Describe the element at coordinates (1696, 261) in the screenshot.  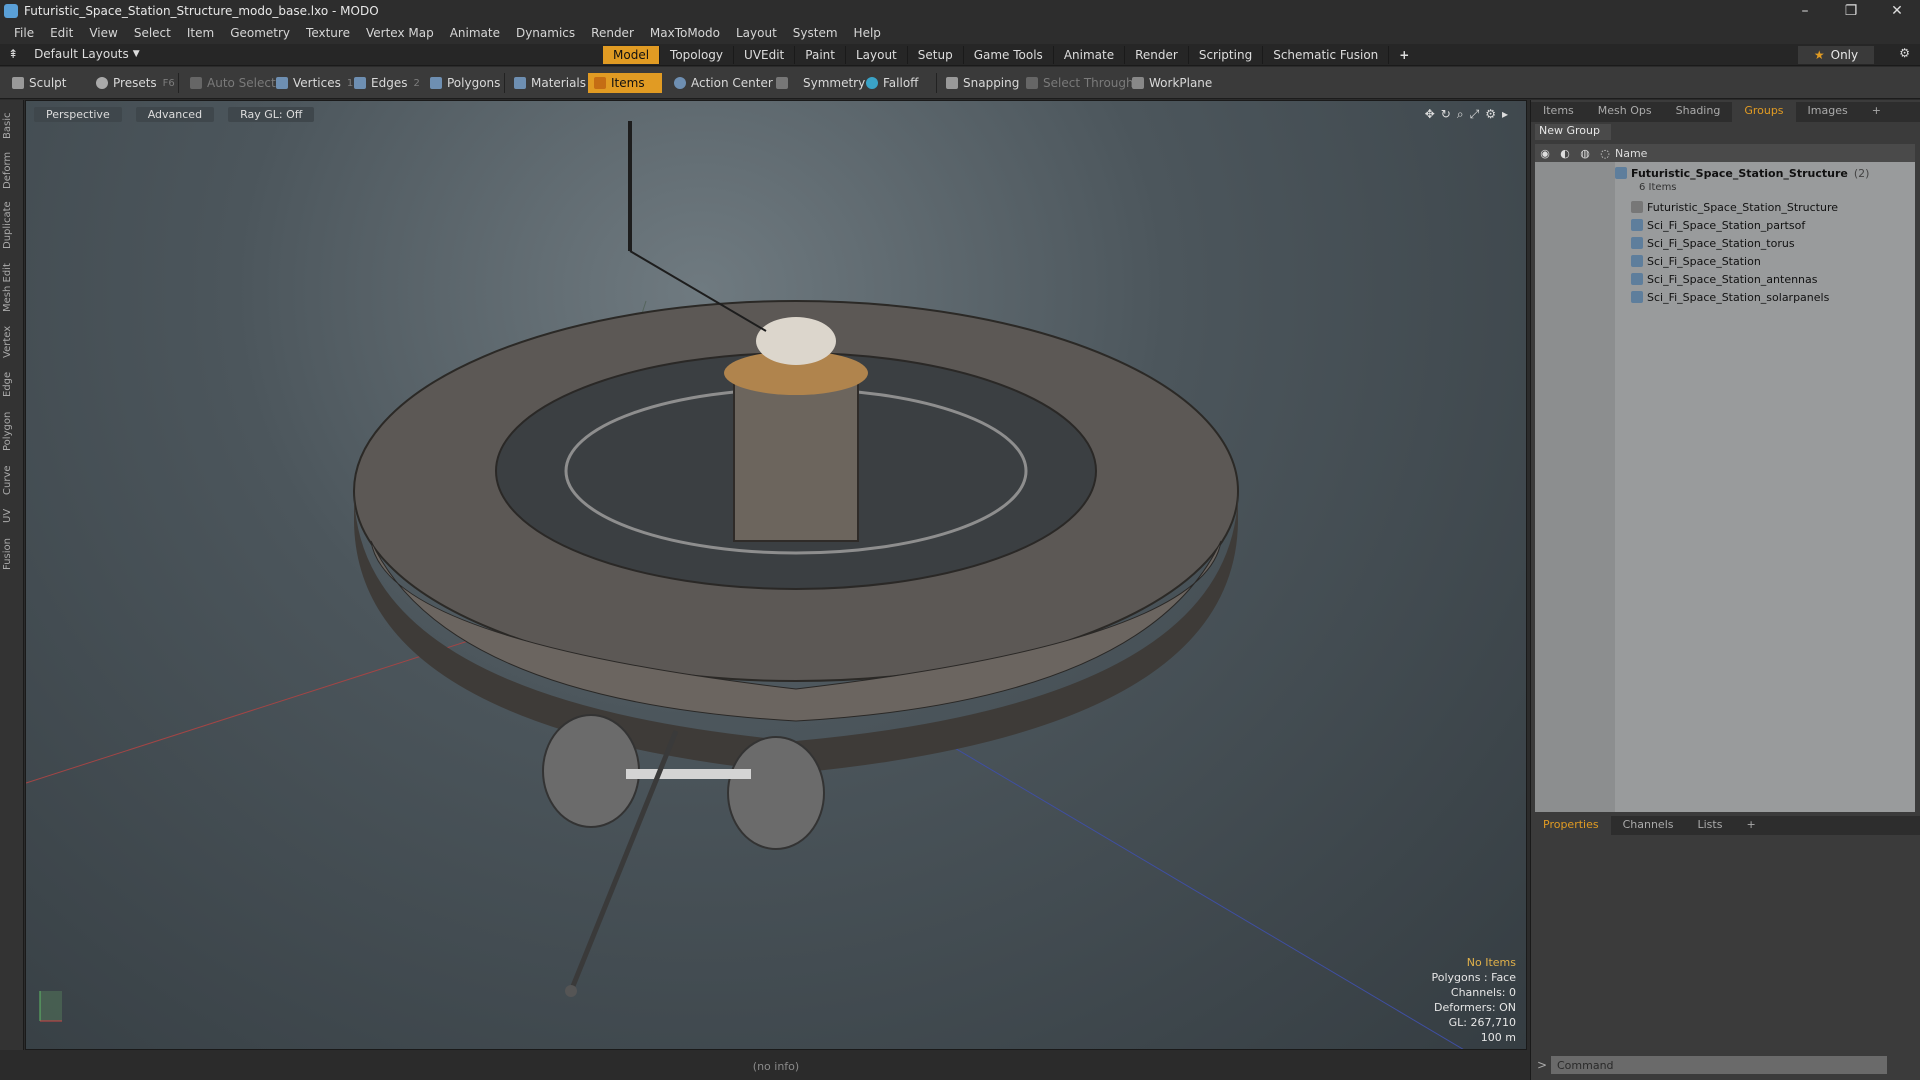
I see `list-item: Sci_Fi_Space_Station` at that location.